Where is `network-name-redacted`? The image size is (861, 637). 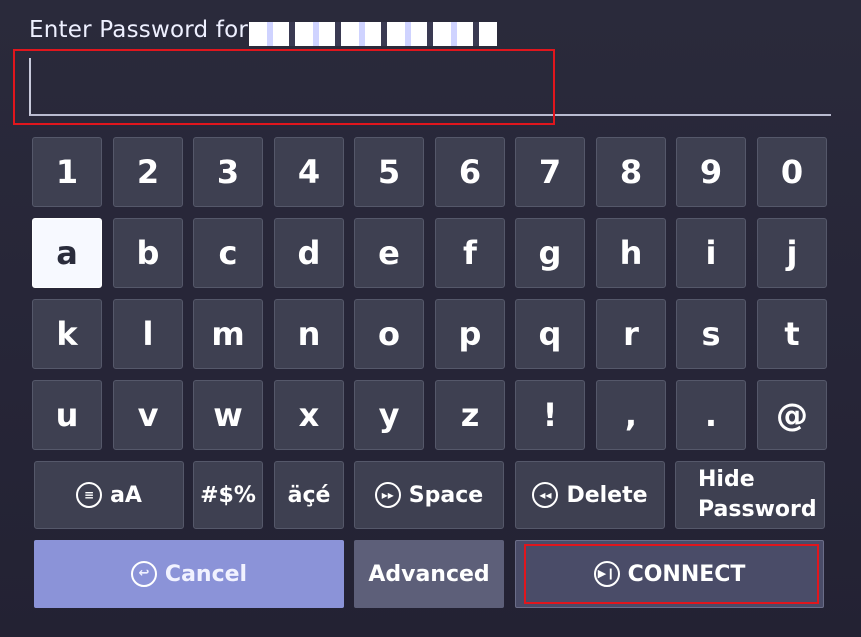 network-name-redacted is located at coordinates (373, 34).